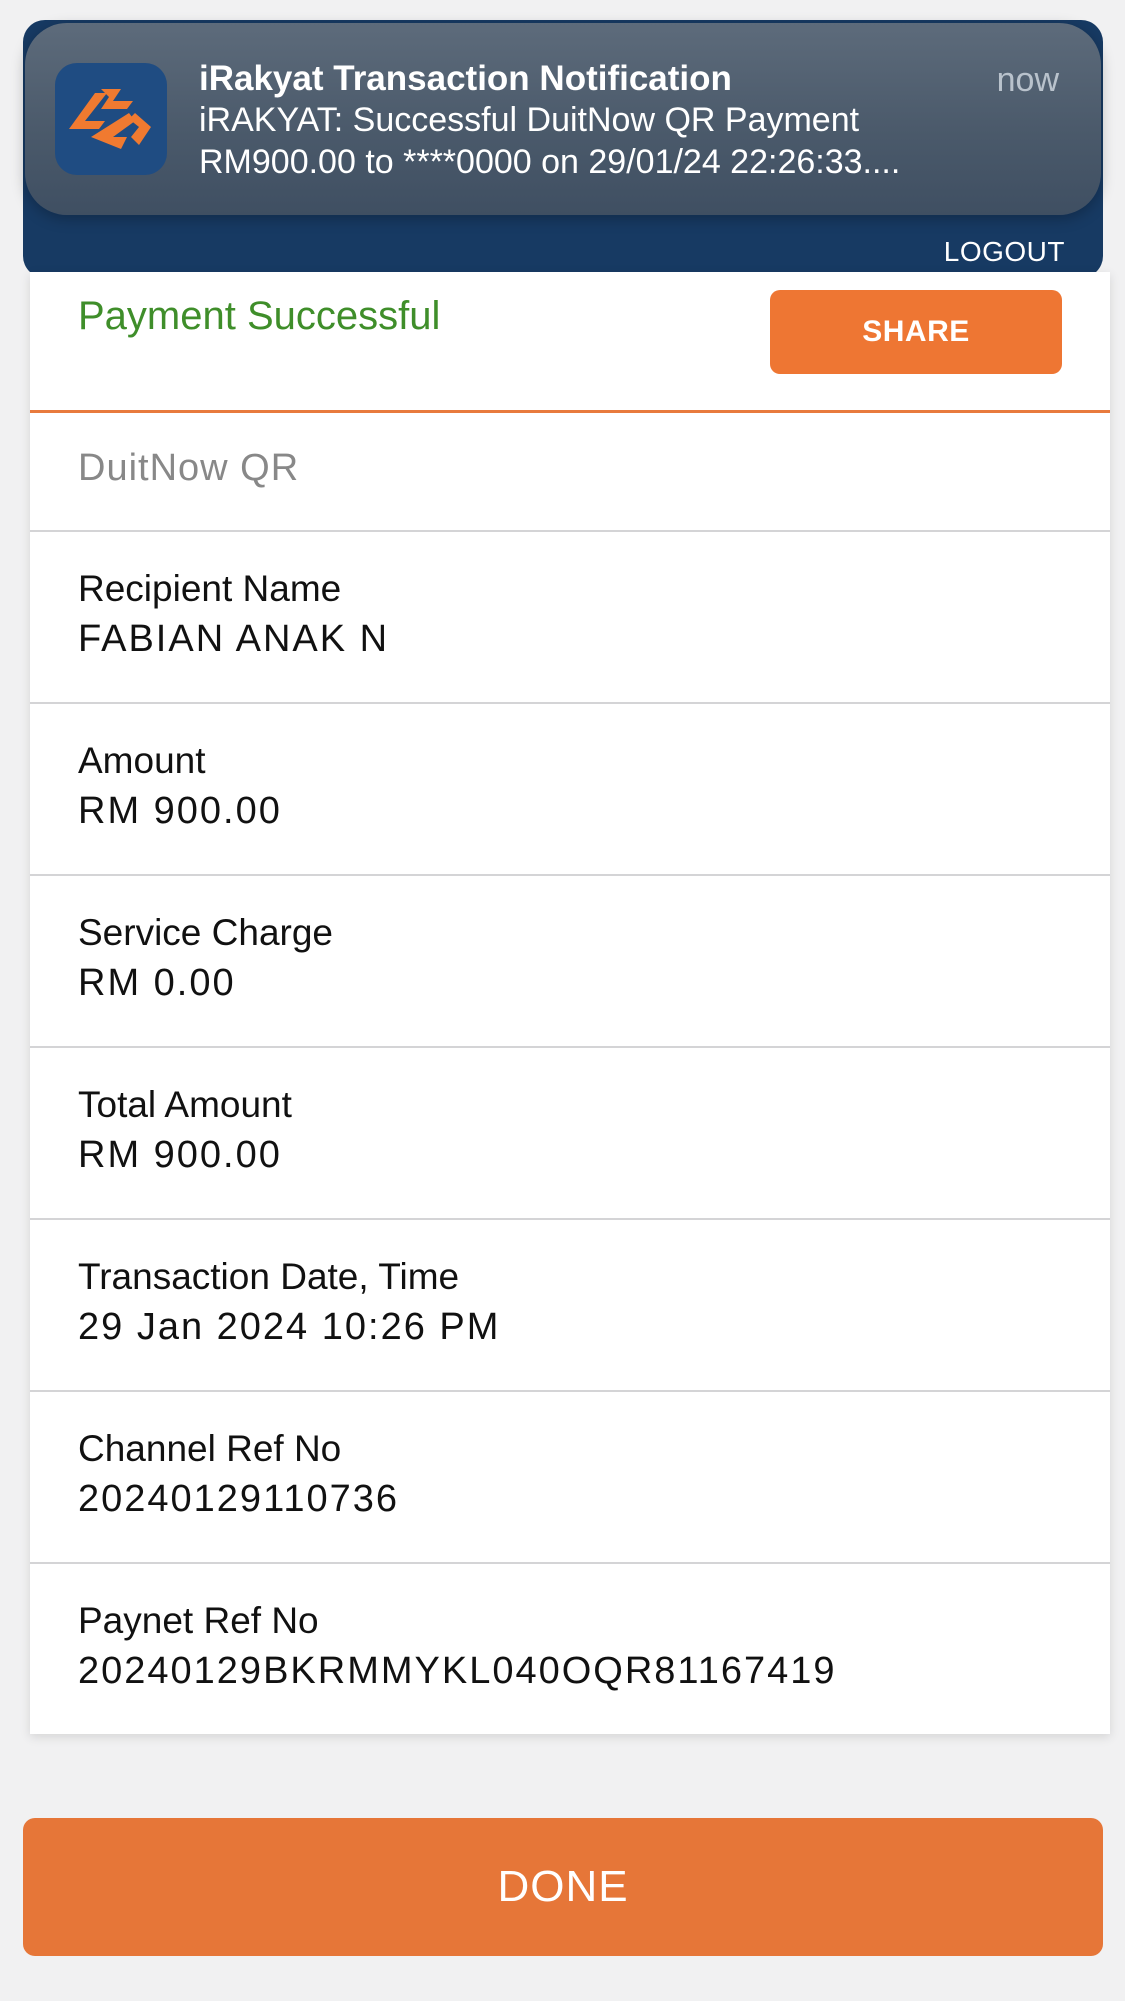 The width and height of the screenshot is (1125, 2001). What do you see at coordinates (206, 932) in the screenshot?
I see `detail-label: Service Charge` at bounding box center [206, 932].